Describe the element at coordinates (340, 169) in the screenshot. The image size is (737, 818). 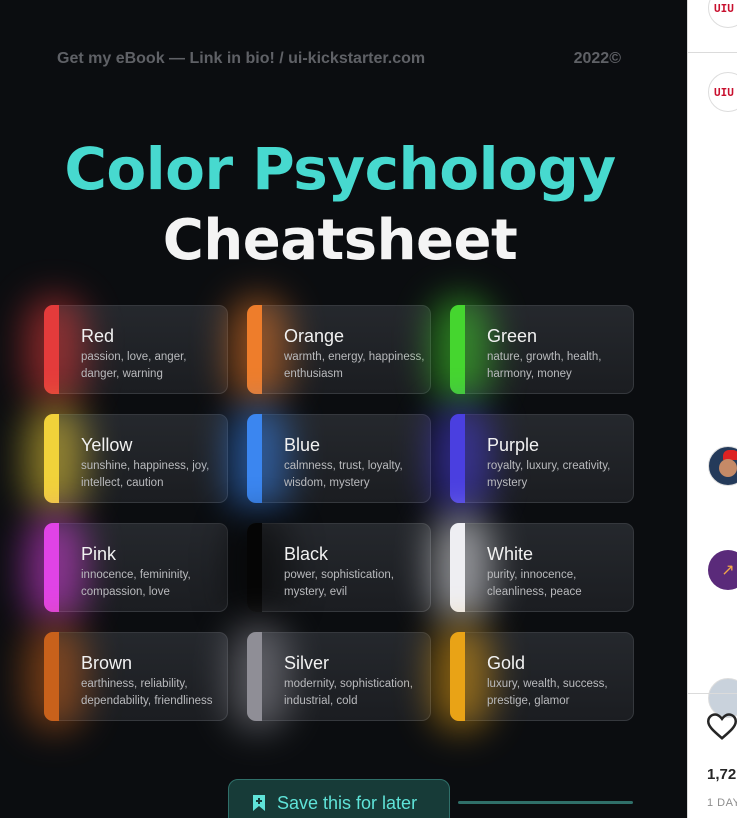
I see `title-line-1: Color Psychology` at that location.